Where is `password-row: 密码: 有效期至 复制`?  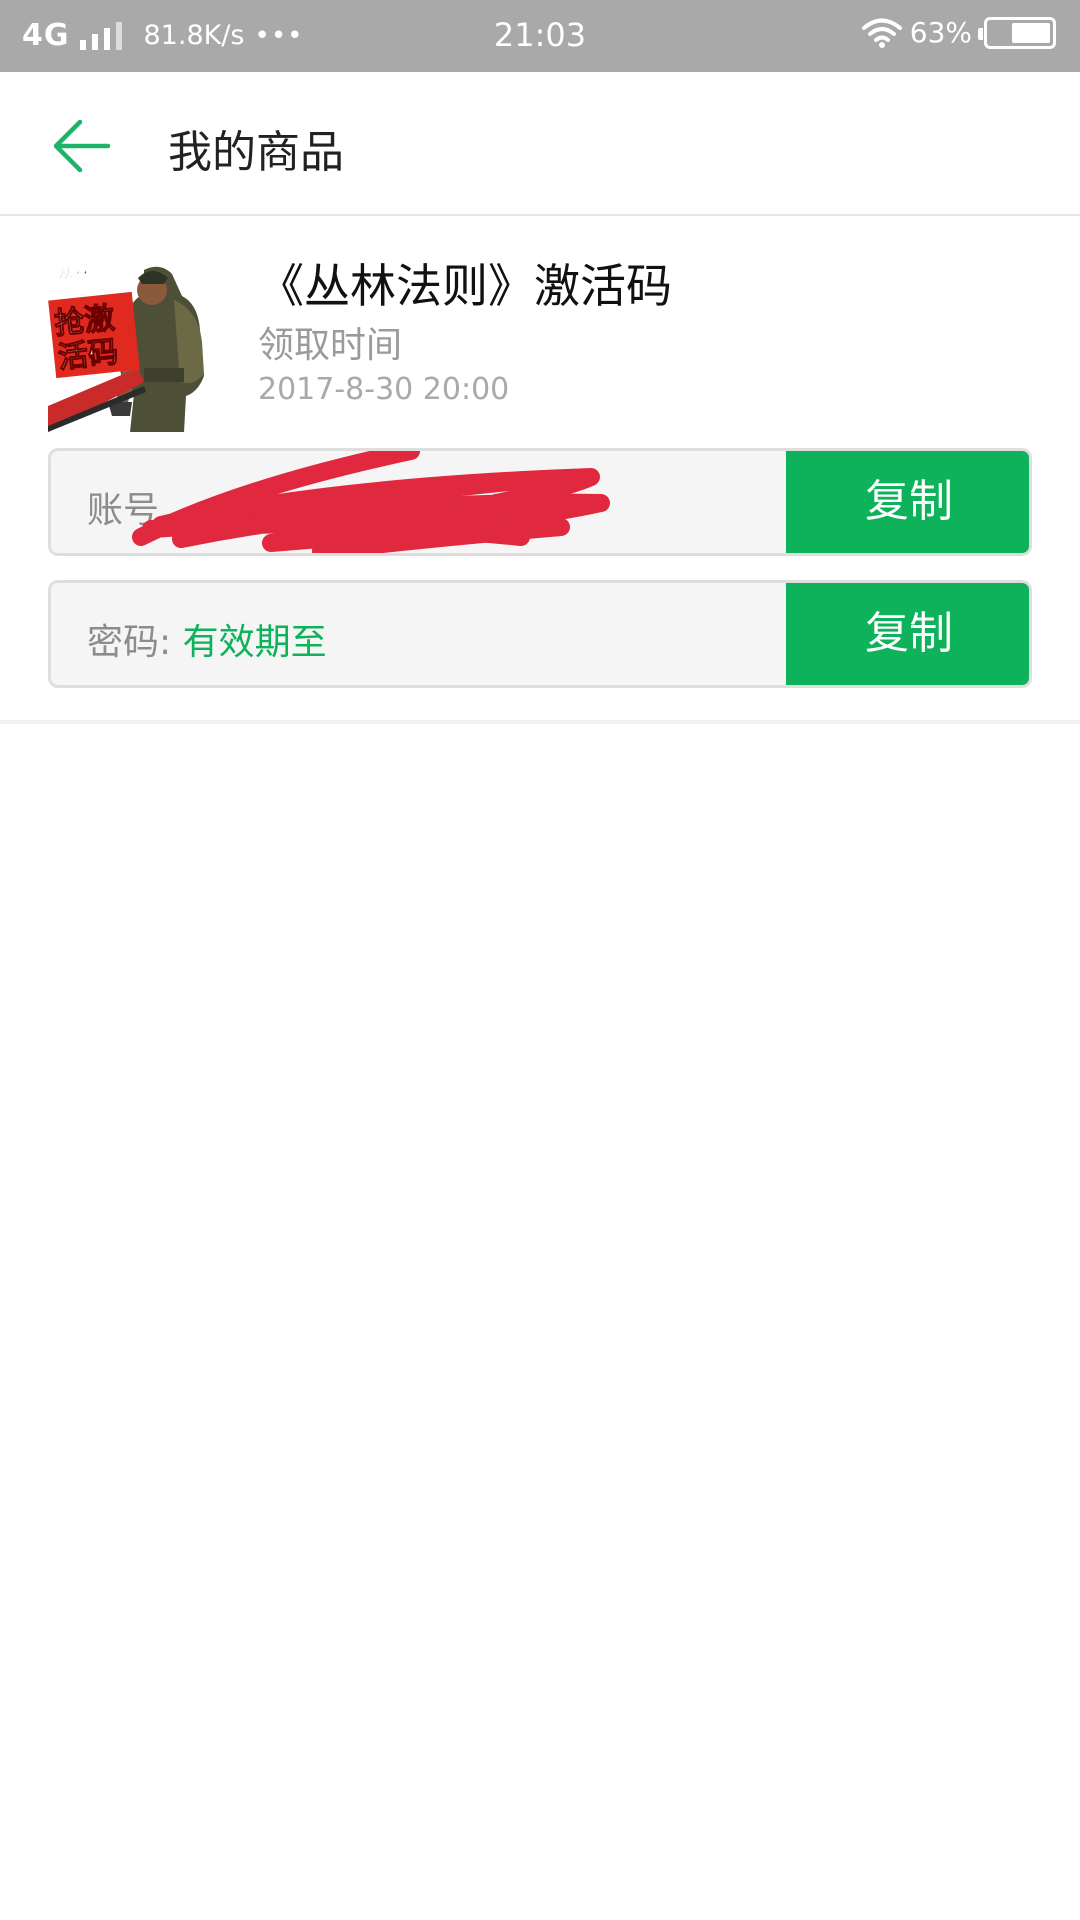 password-row: 密码: 有效期至 复制 is located at coordinates (540, 634).